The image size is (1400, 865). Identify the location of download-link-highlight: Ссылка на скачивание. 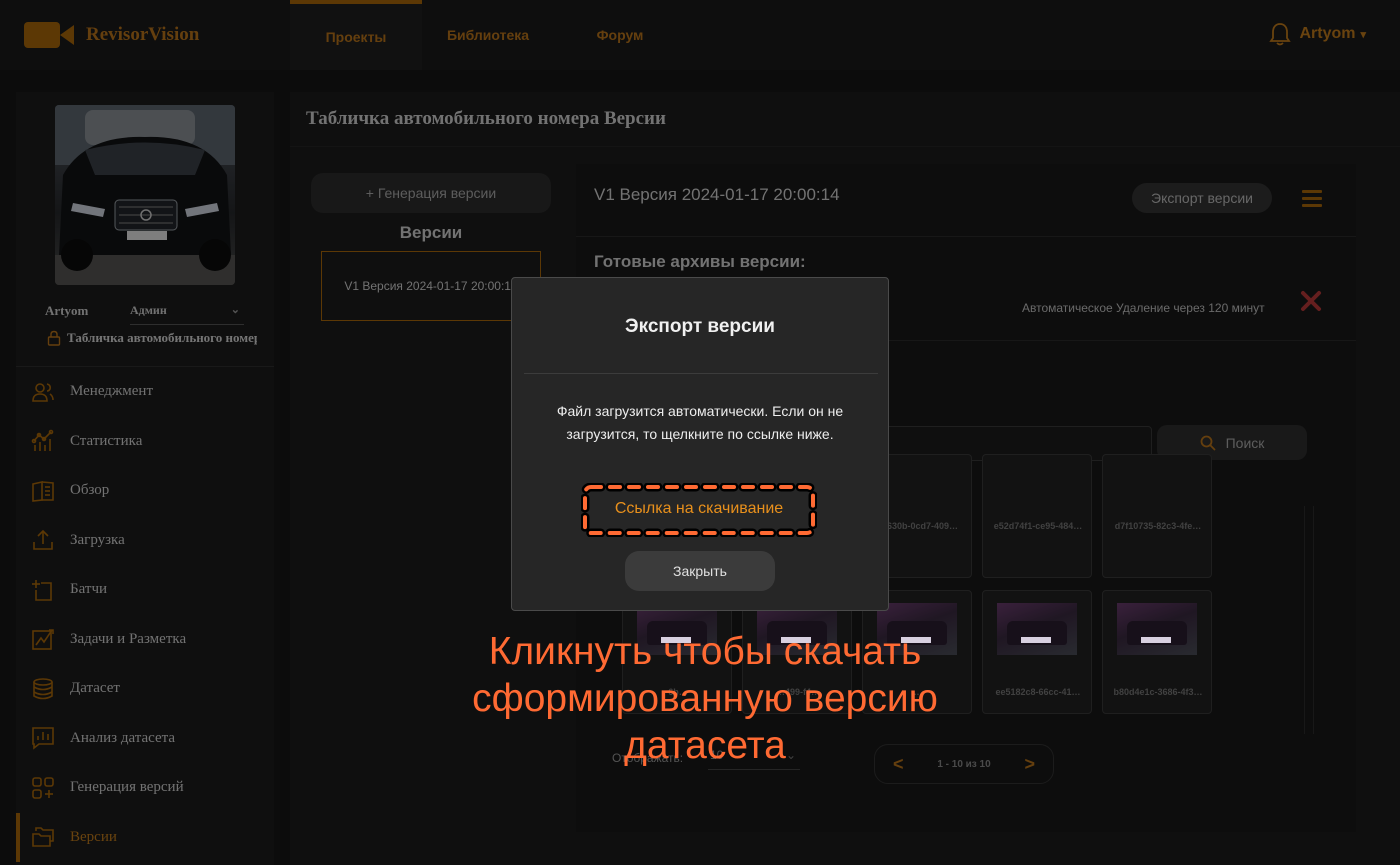
(699, 510).